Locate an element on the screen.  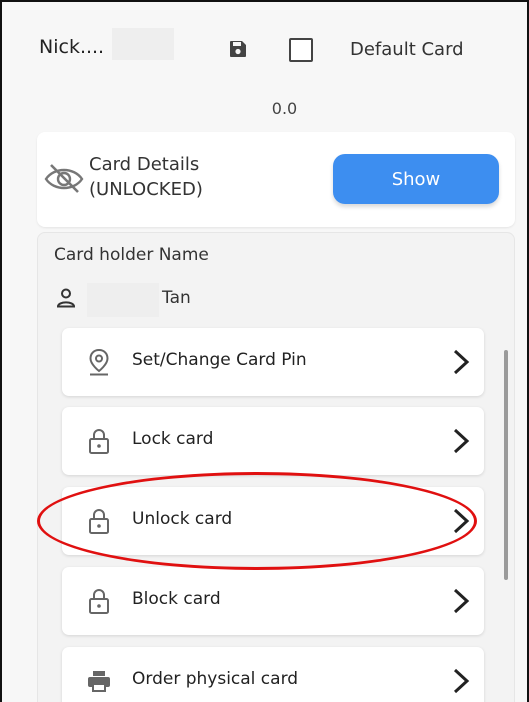
order-physical-card-button: Order physical card is located at coordinates (273, 674).